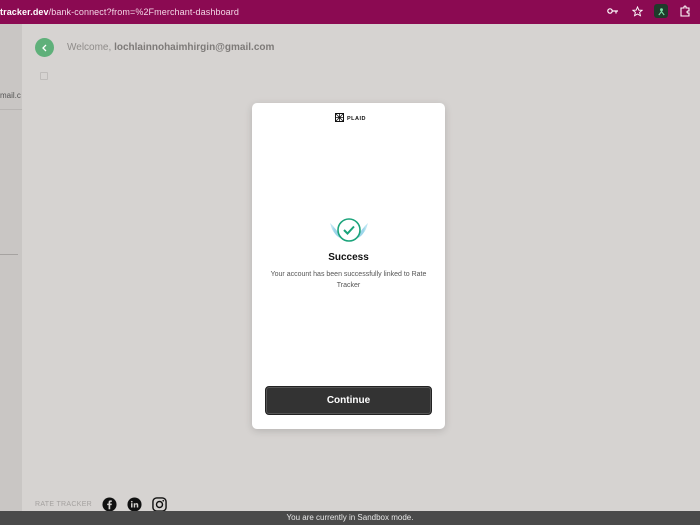  I want to click on sandbox-mode-banner: You are currently in Sandbox mode., so click(350, 518).